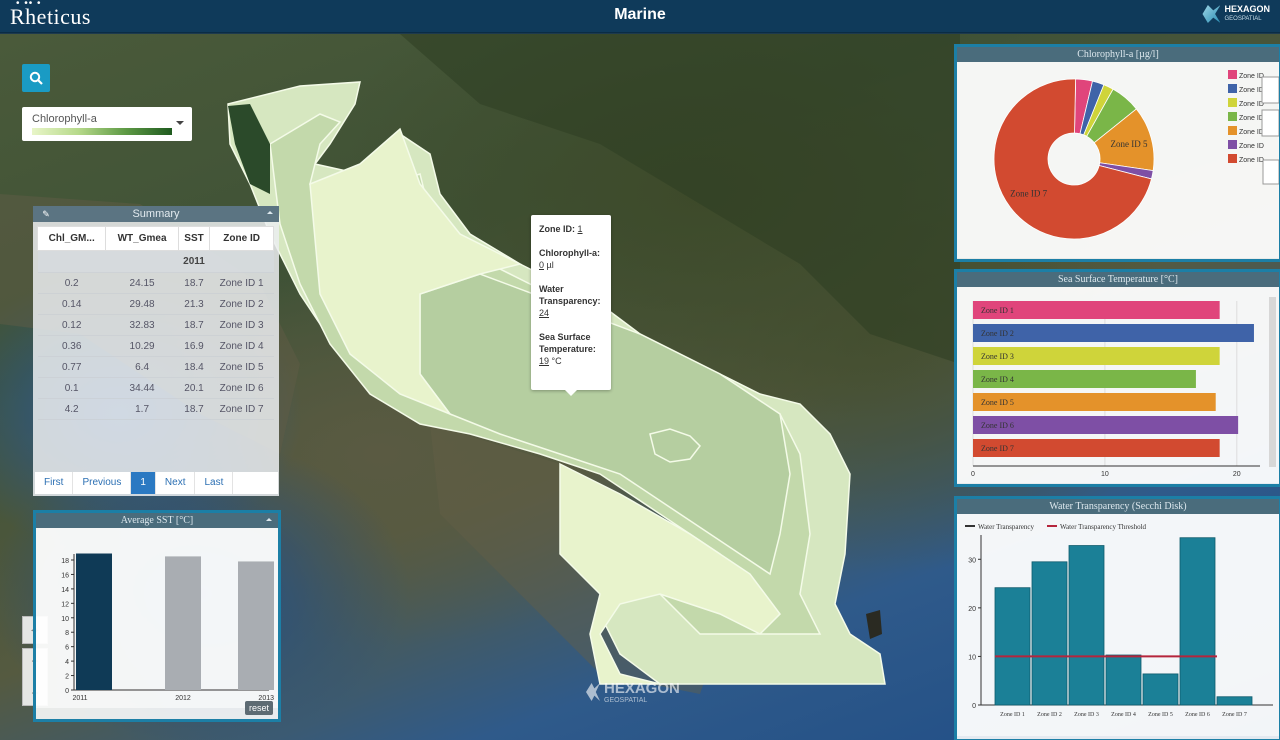  I want to click on table-row: 0.14 29.48 21.3 Zone ID 2, so click(155, 304).